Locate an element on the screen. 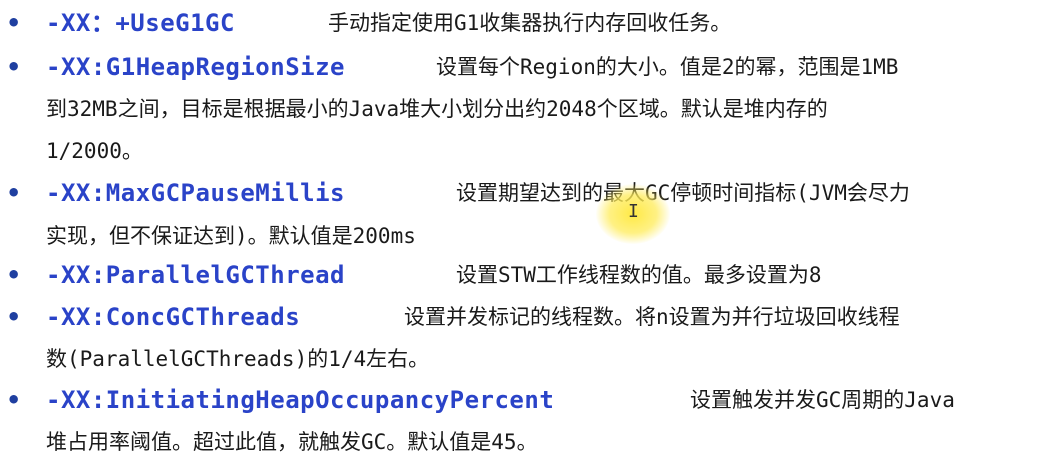  option-name: -XX：+UseG1GC is located at coordinates (140, 23).